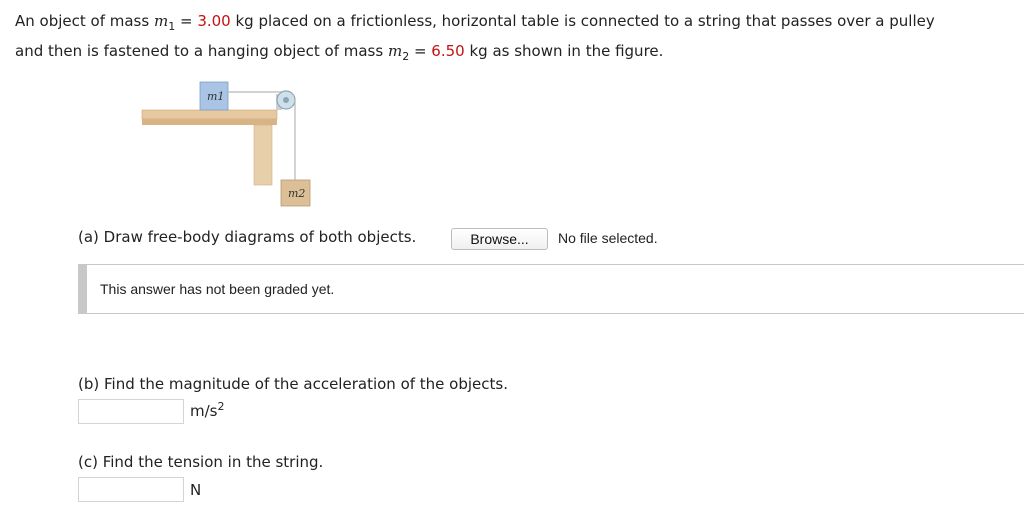  I want to click on table-edge, so click(209, 122).